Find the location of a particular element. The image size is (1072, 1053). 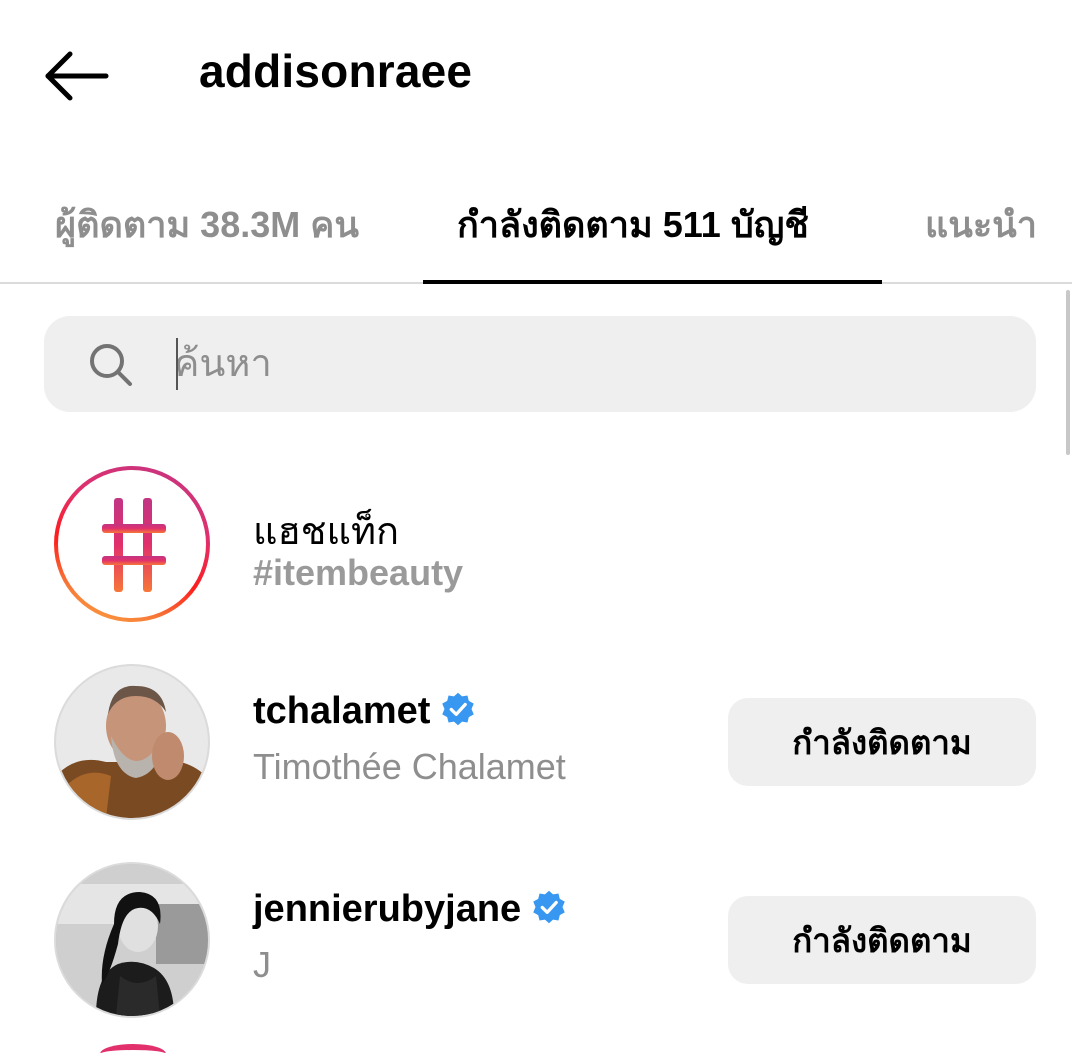

hashtag-avatar is located at coordinates (132, 544).